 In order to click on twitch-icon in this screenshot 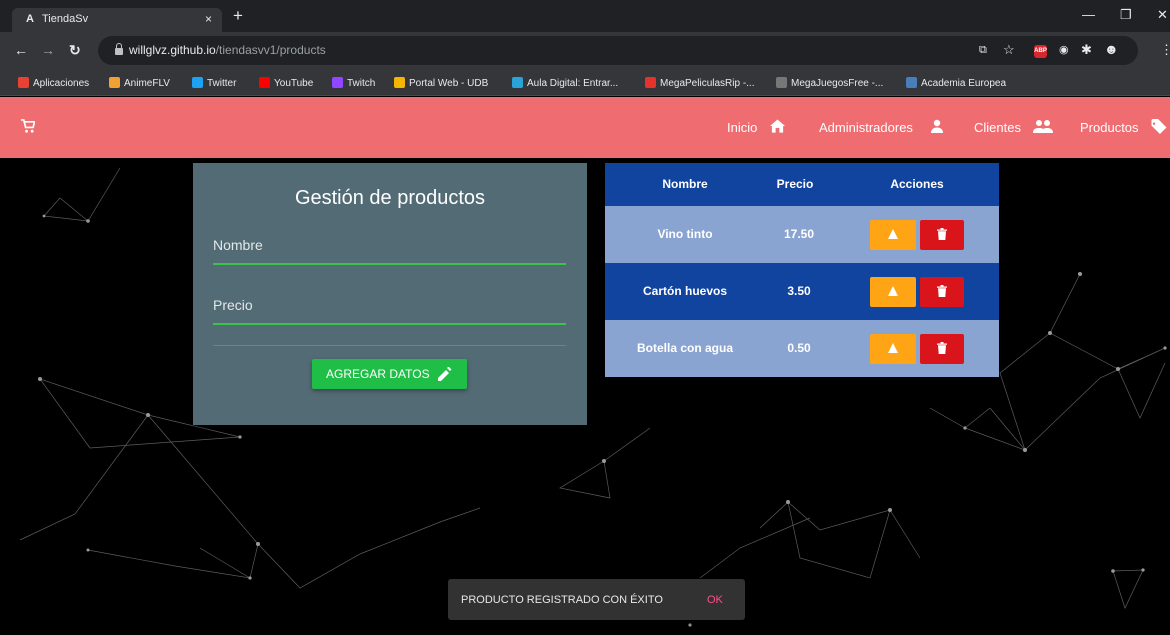, I will do `click(337, 82)`.